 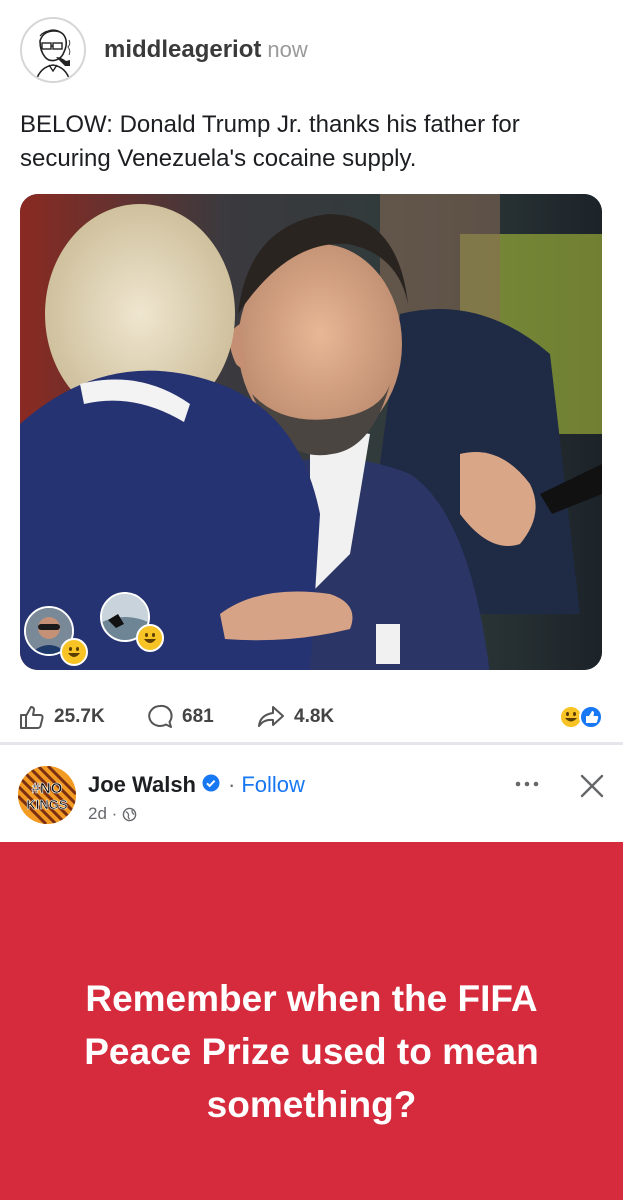 I want to click on post-stats: 25.7K 681 4.8K, so click(x=311, y=717).